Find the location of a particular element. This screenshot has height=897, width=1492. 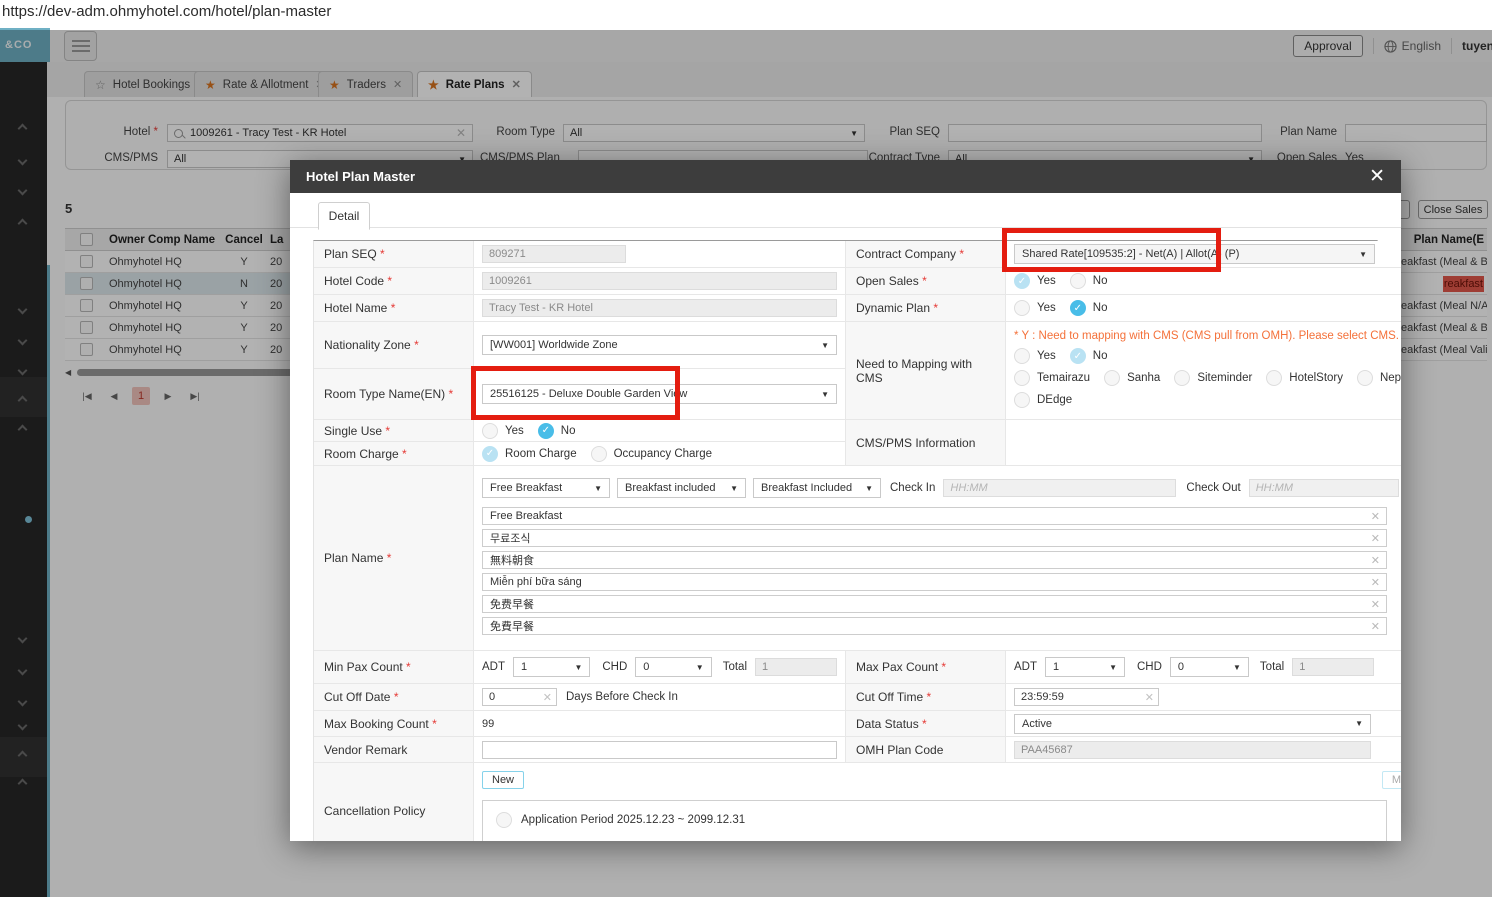

vendor-remark-input is located at coordinates (659, 749).